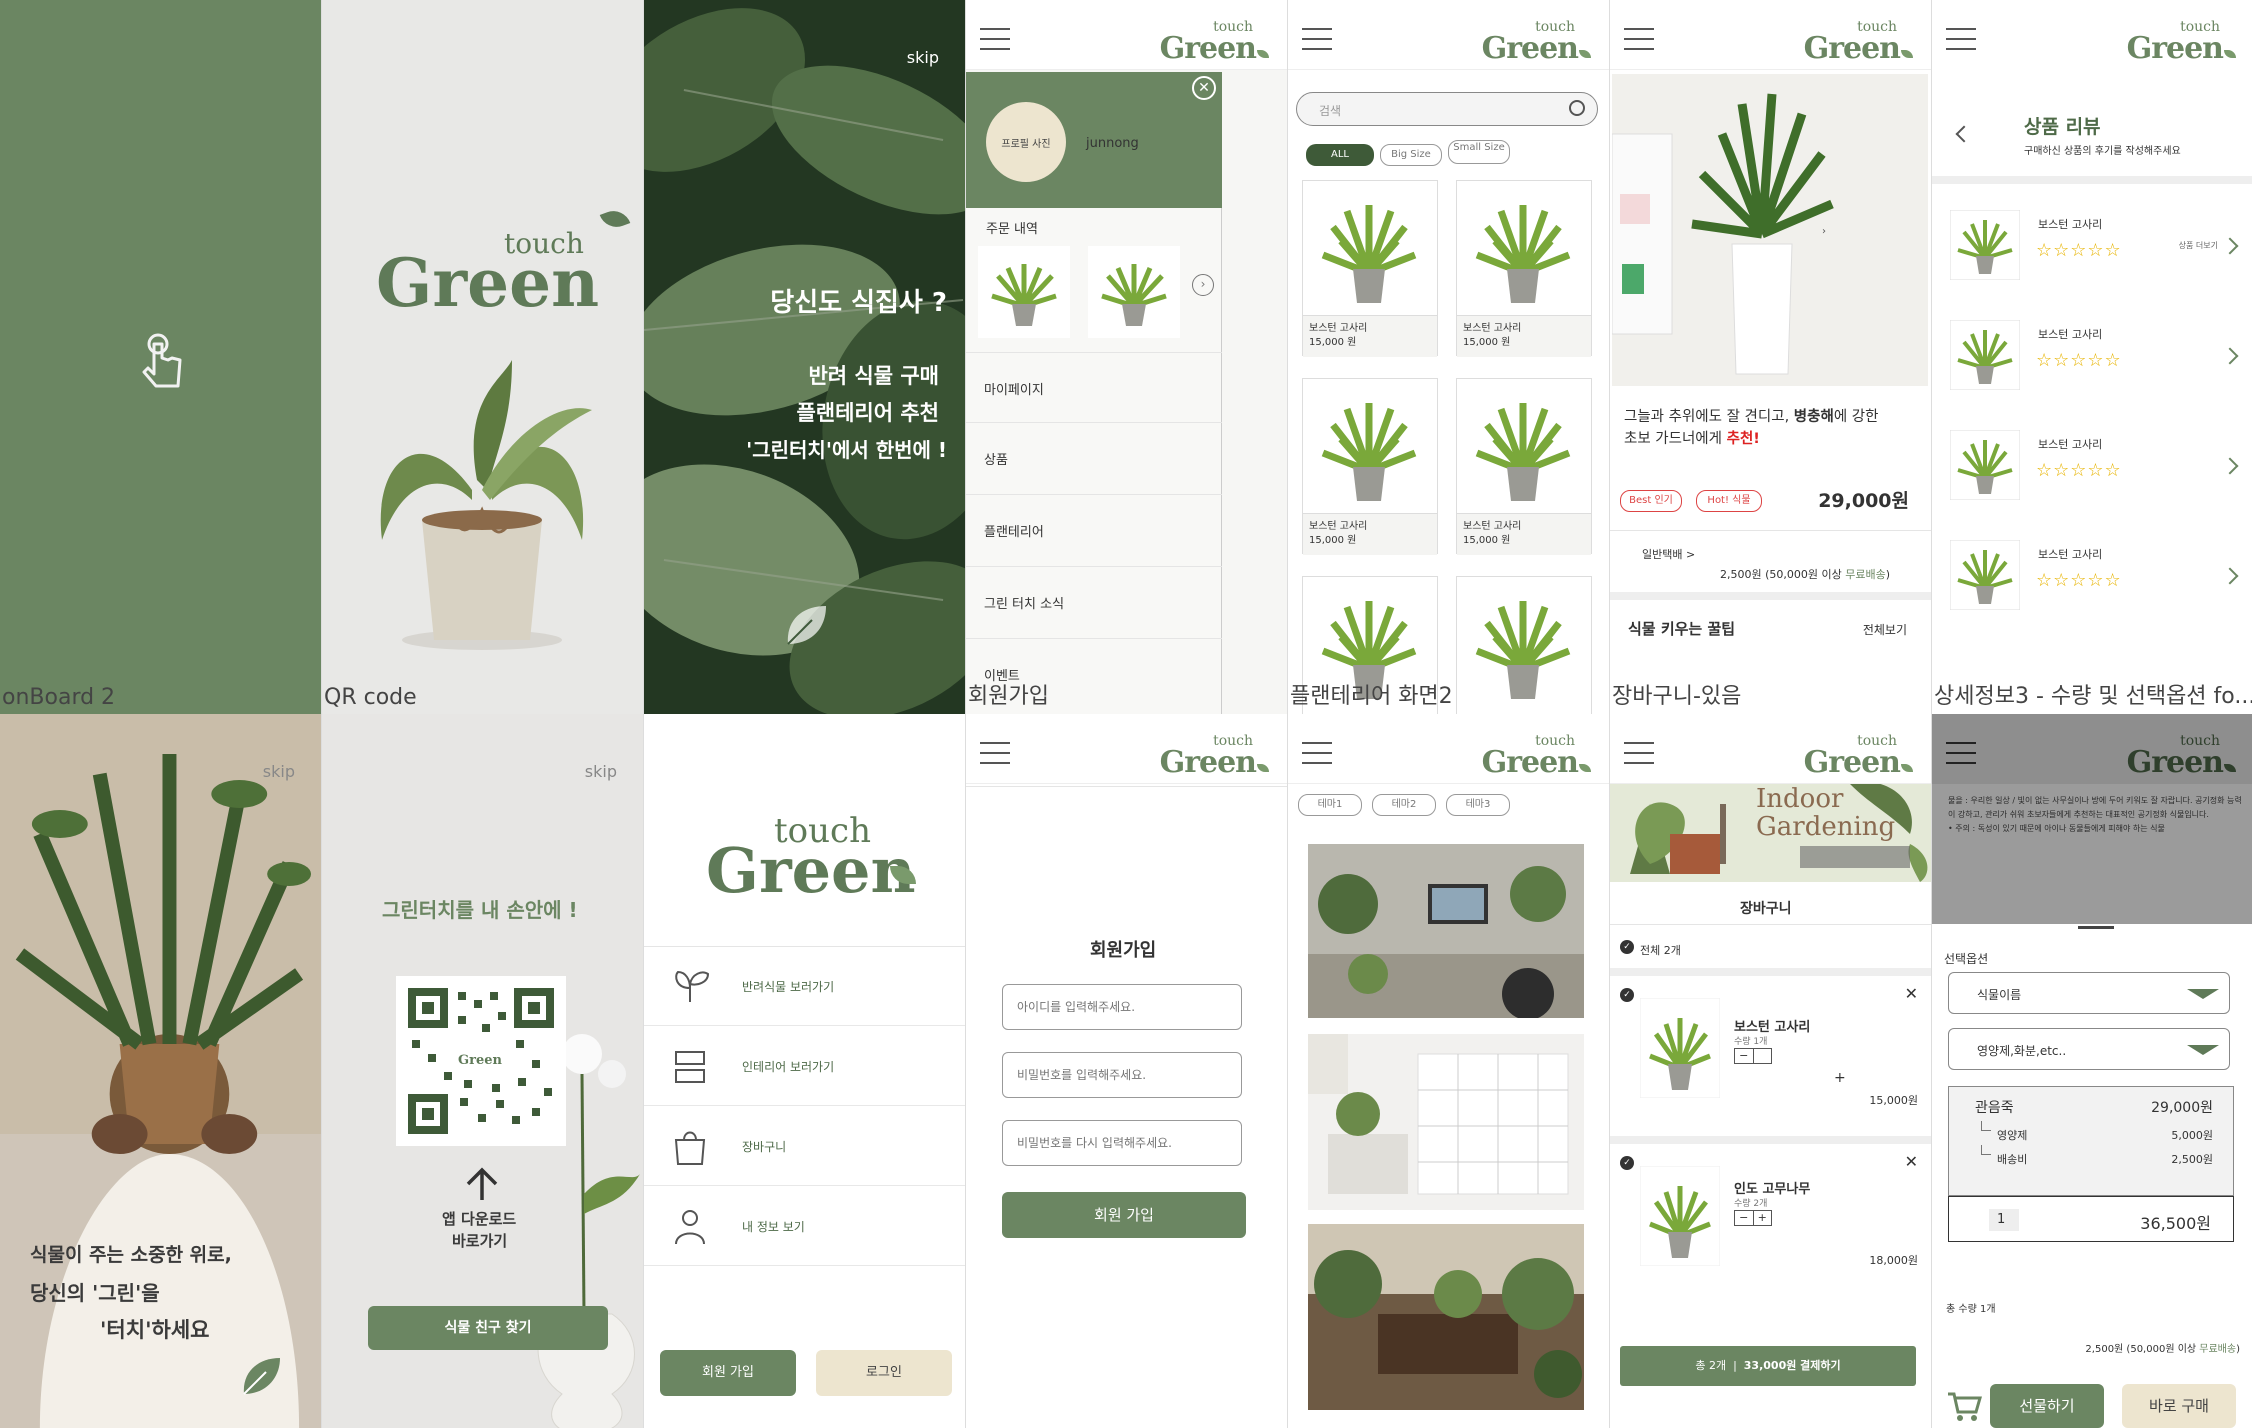  What do you see at coordinates (1446, 931) in the screenshot?
I see `theme-photo-office` at bounding box center [1446, 931].